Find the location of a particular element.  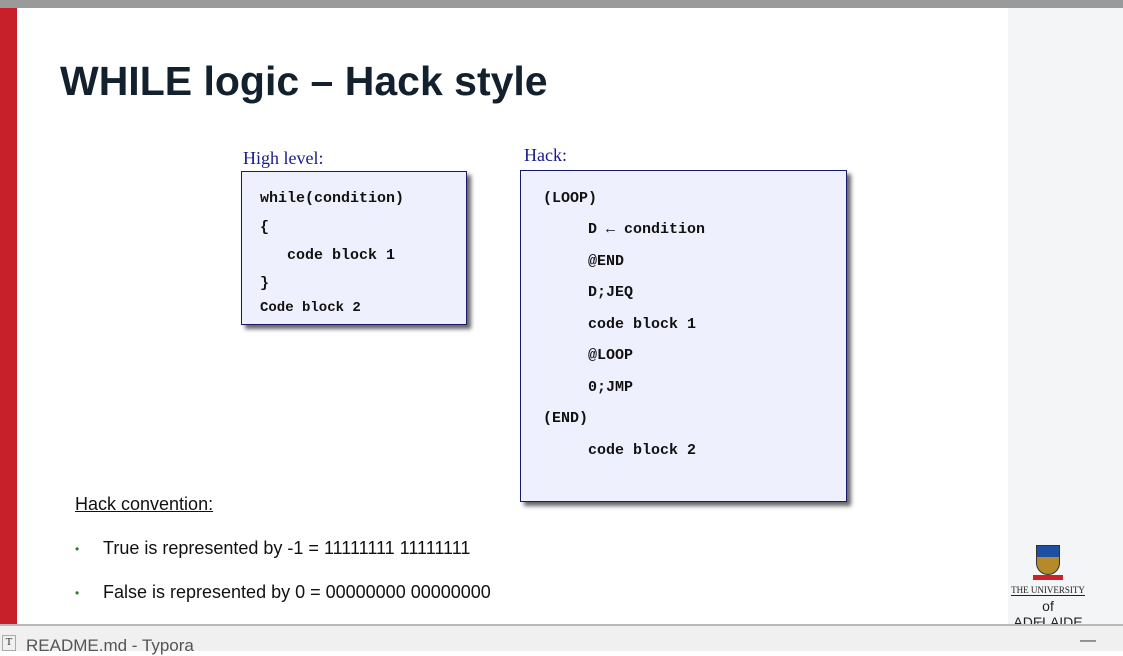

logo-line1: THE UNIVERSITY is located at coordinates (1048, 590).